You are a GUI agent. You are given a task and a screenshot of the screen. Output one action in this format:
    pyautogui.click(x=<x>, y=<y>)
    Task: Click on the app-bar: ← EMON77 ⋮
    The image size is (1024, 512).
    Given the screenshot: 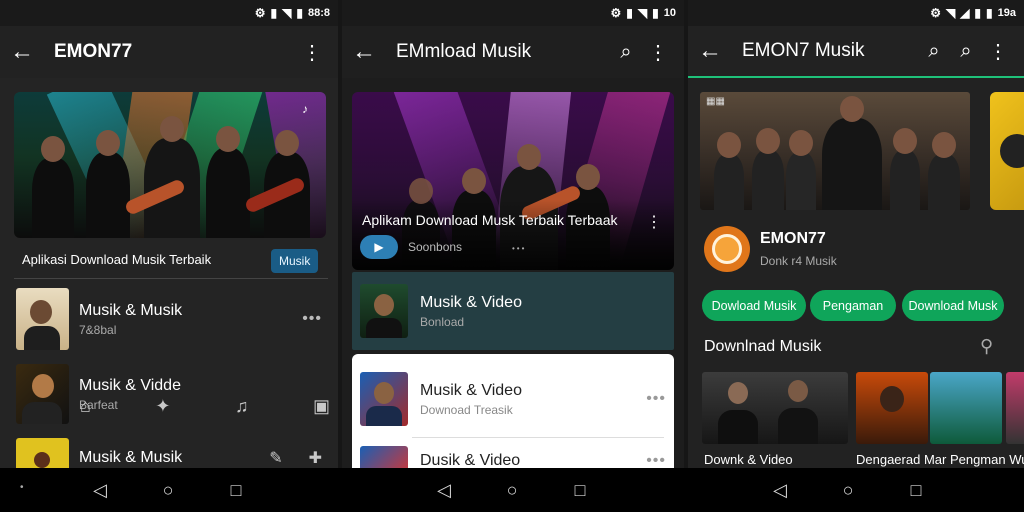 What is the action you would take?
    pyautogui.click(x=169, y=52)
    